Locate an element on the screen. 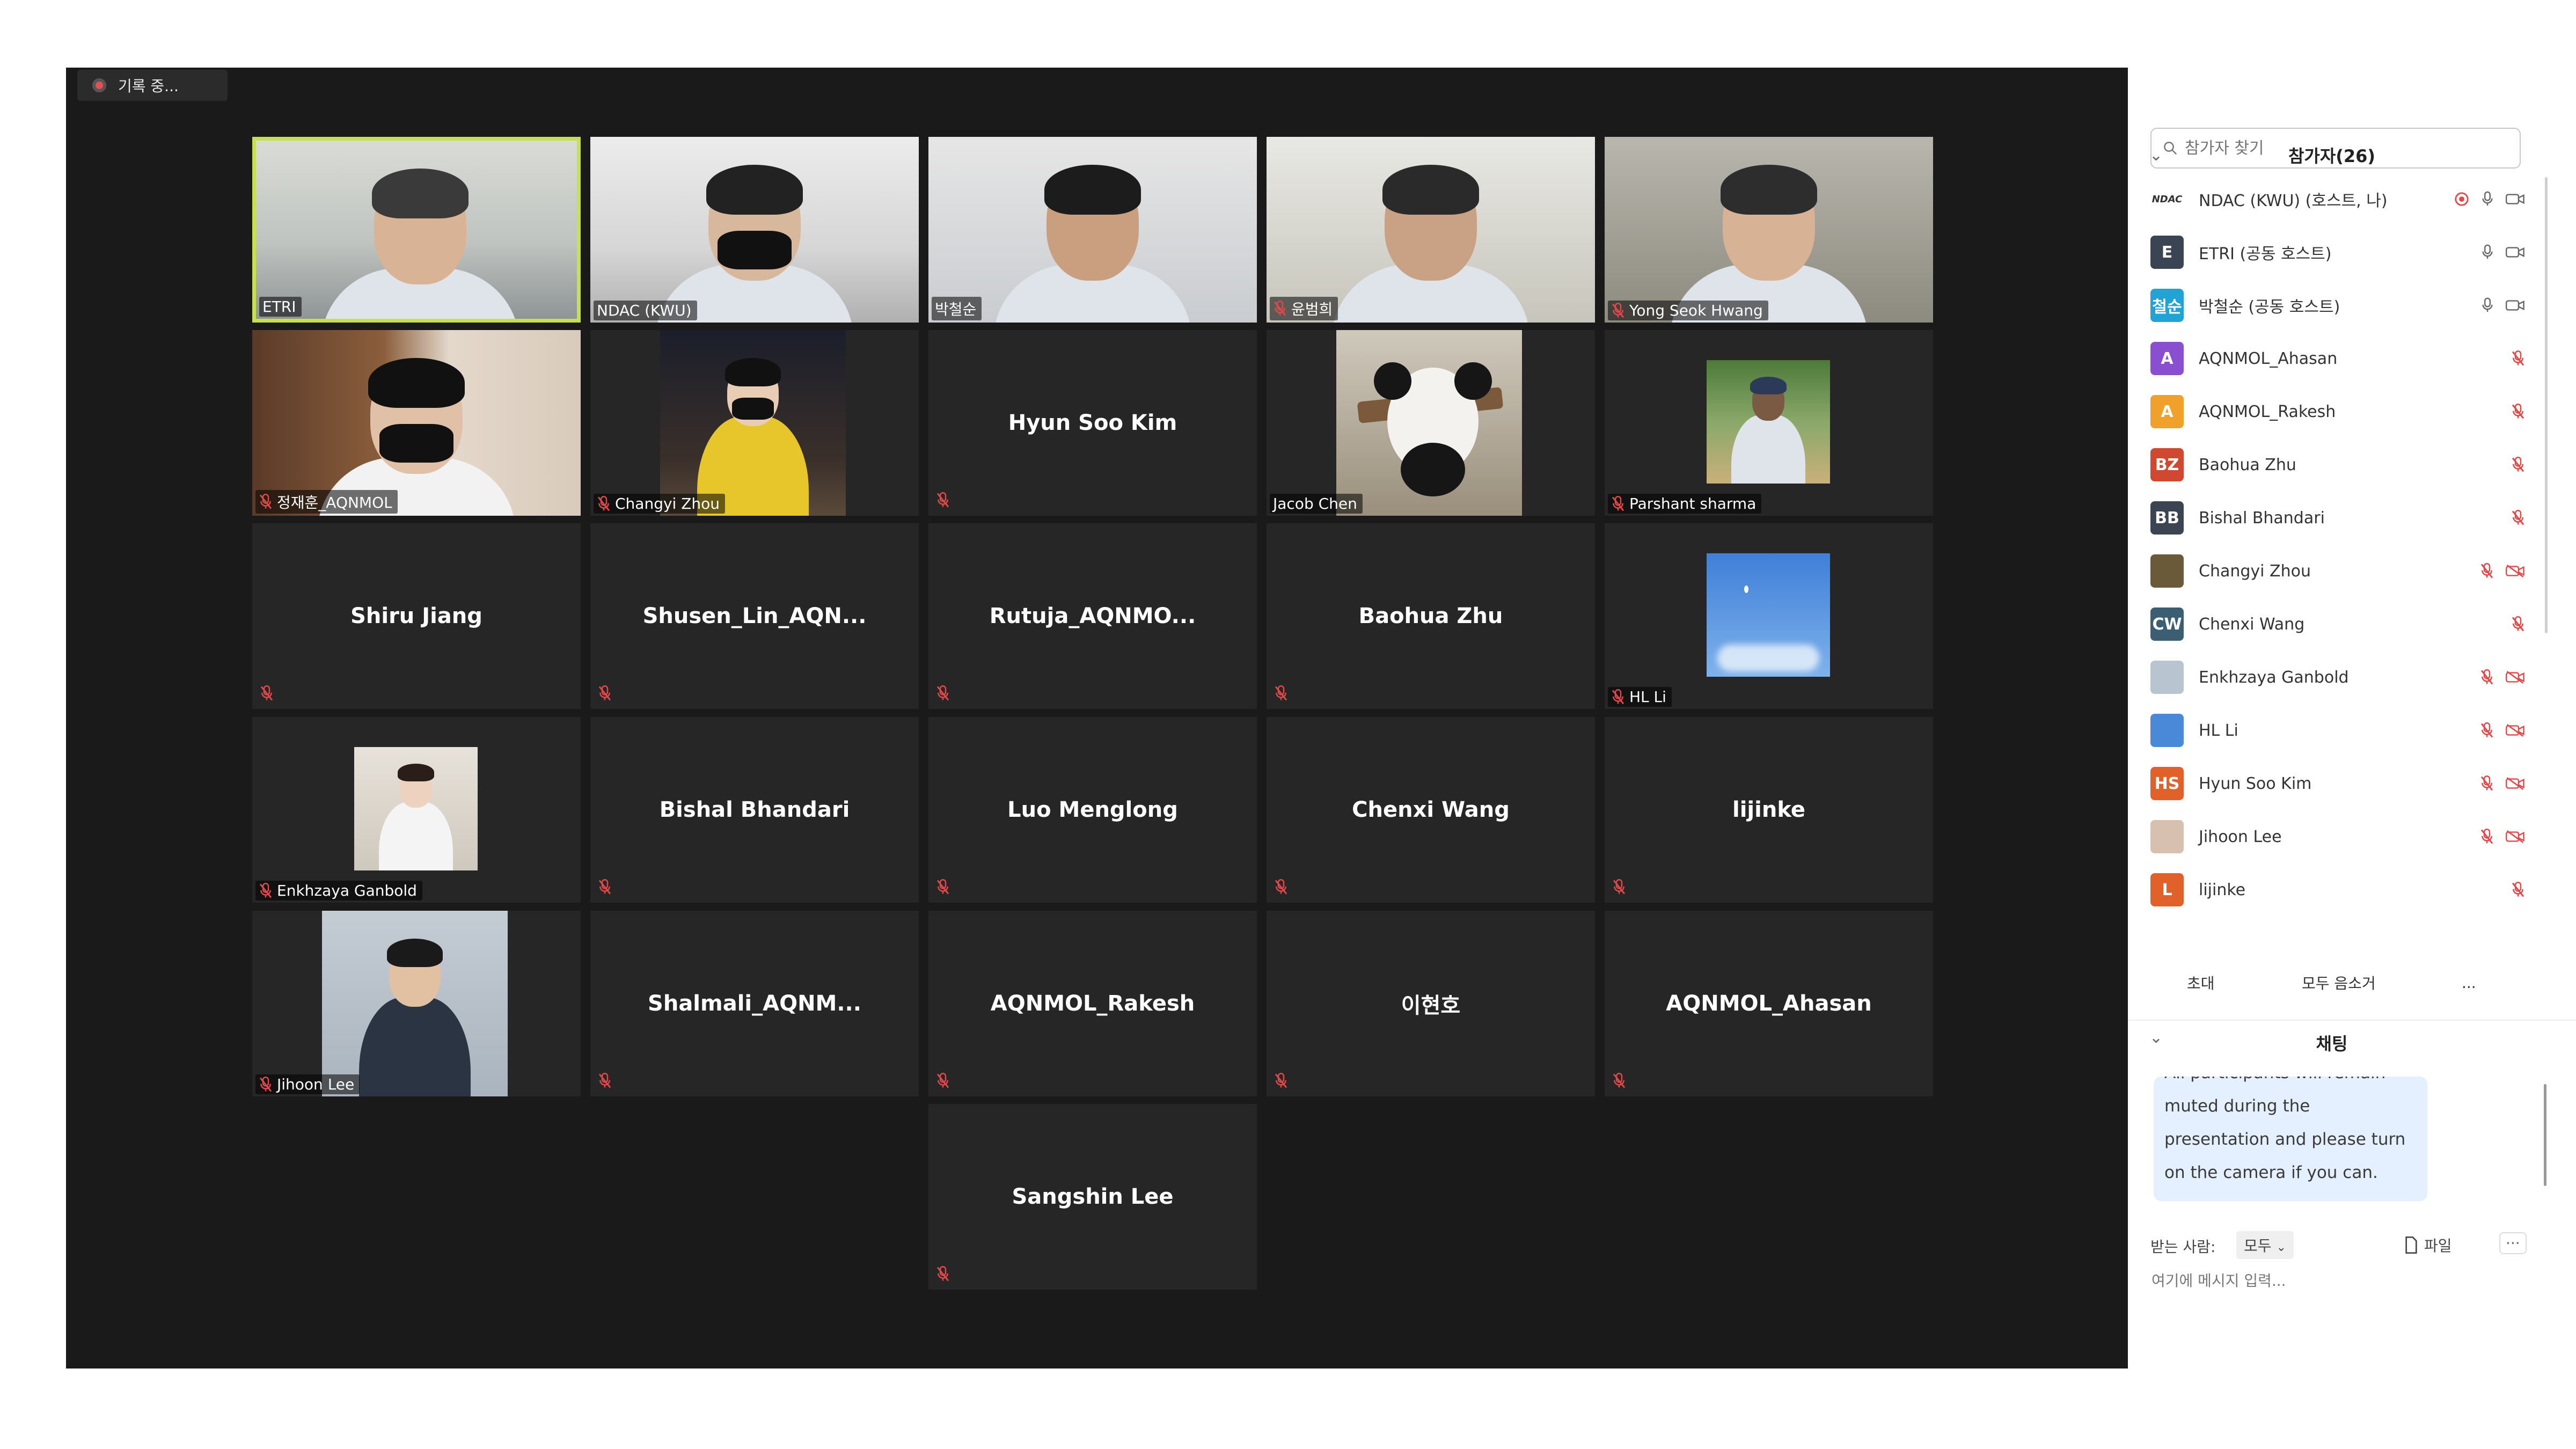 The height and width of the screenshot is (1449, 2576). video-tile: Hyun Soo Kim is located at coordinates (1092, 423).